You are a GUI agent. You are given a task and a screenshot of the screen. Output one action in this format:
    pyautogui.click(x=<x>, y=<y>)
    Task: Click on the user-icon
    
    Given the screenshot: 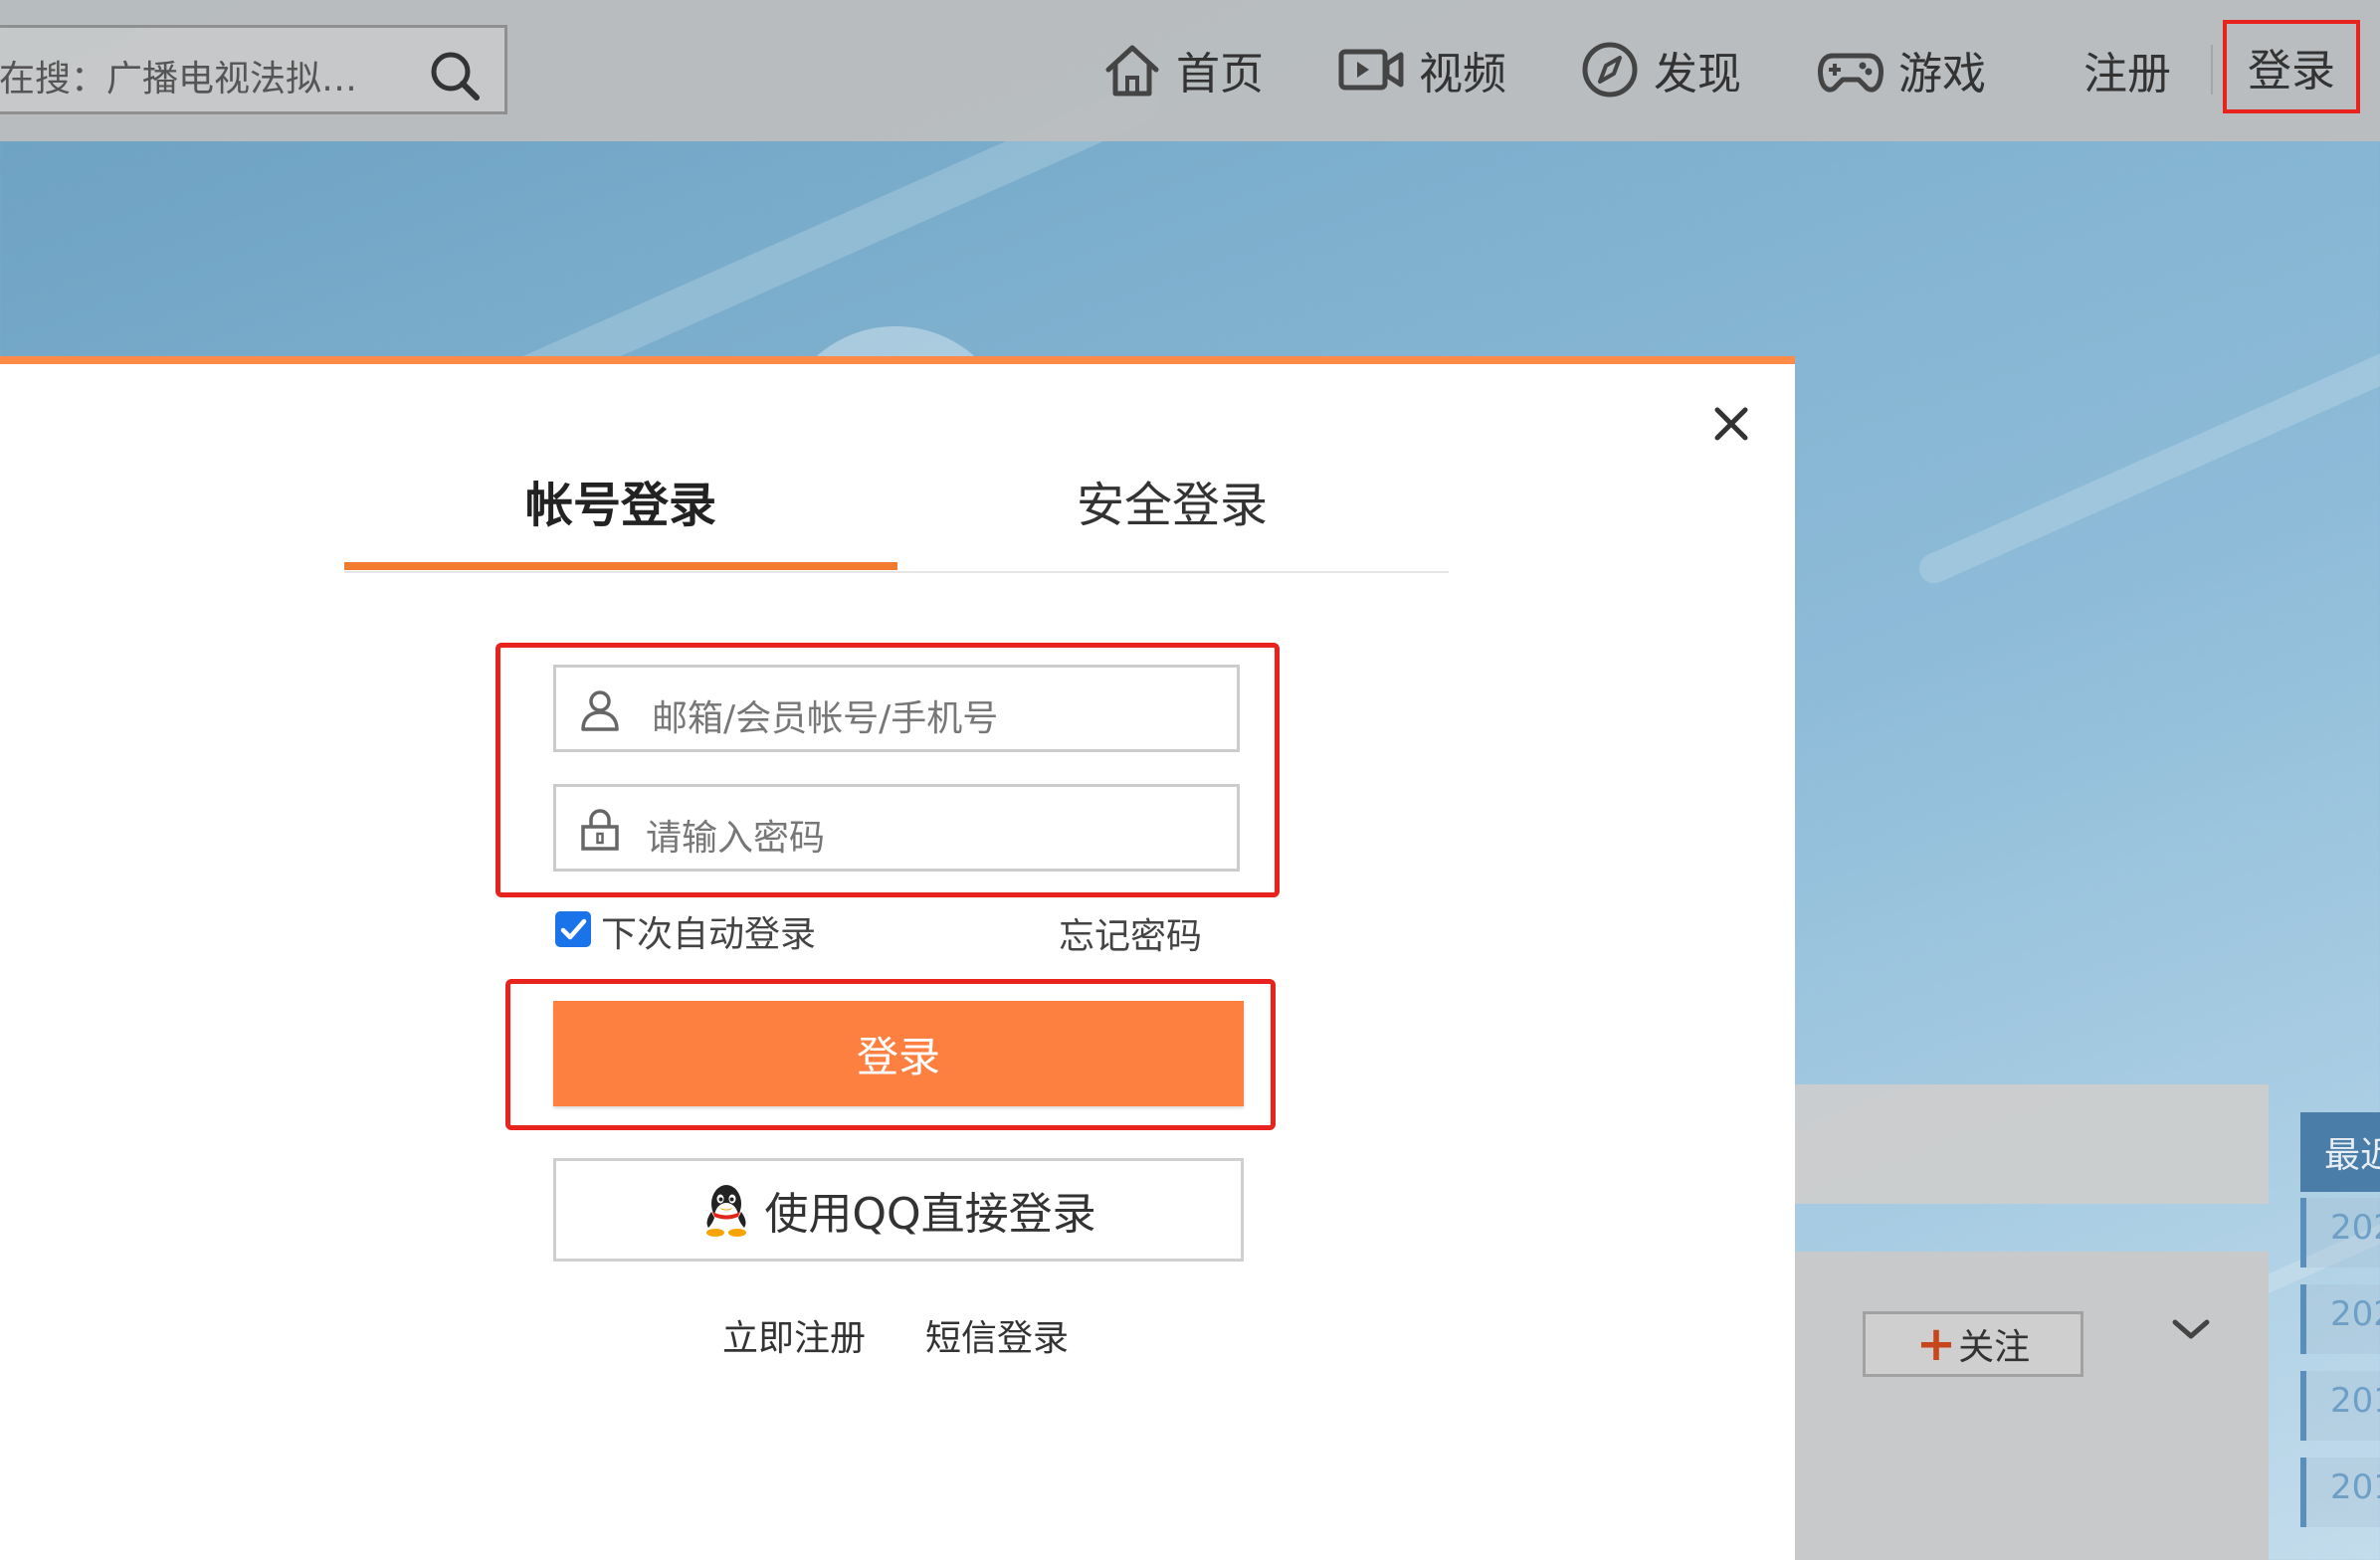 What is the action you would take?
    pyautogui.click(x=600, y=709)
    